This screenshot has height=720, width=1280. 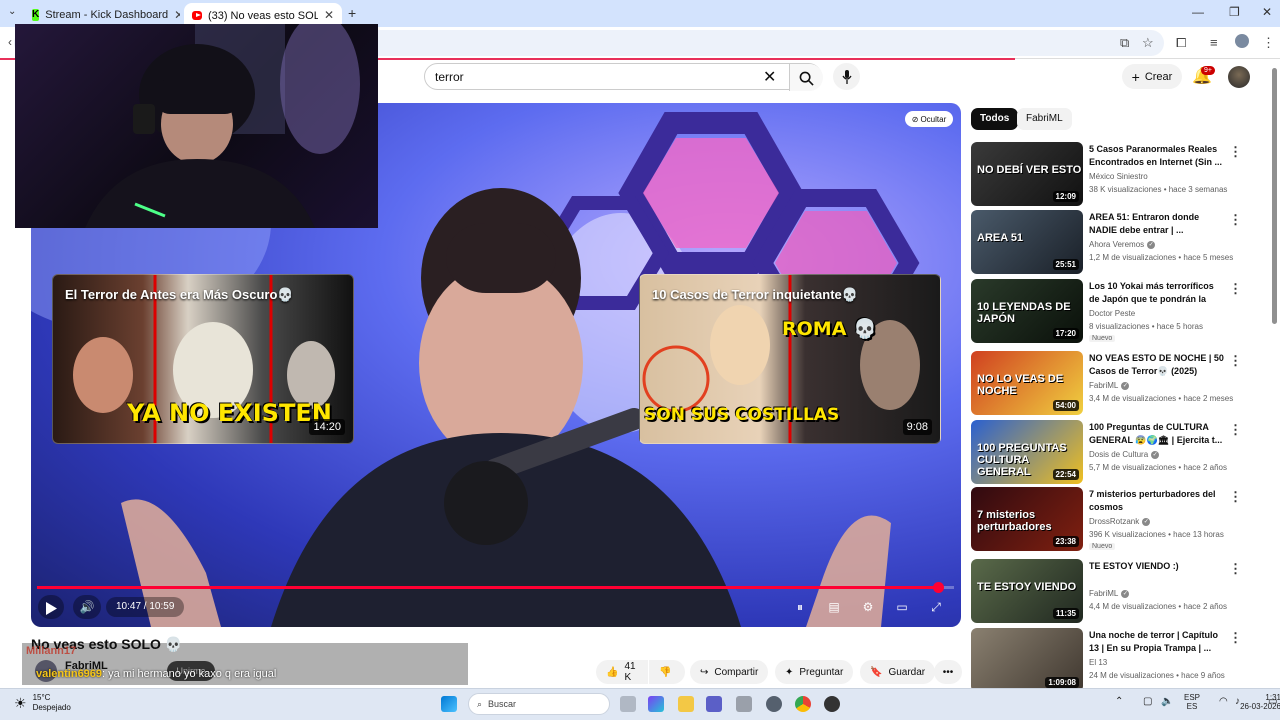 What do you see at coordinates (449, 704) in the screenshot?
I see `start-windows-icon` at bounding box center [449, 704].